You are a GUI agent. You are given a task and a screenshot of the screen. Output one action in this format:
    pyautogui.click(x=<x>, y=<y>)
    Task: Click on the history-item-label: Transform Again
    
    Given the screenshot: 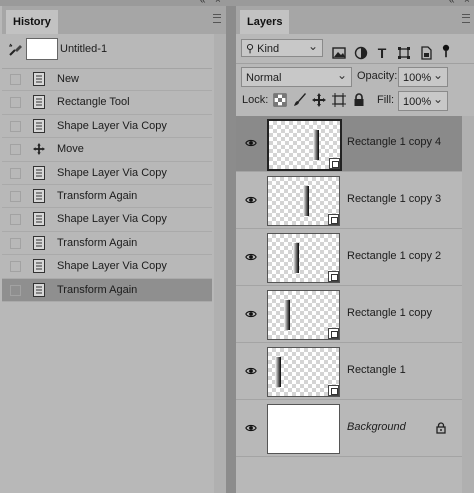 What is the action you would take?
    pyautogui.click(x=97, y=242)
    